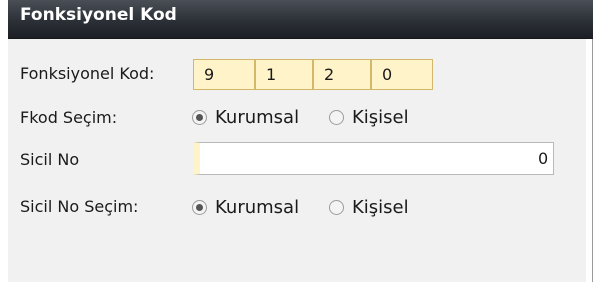 The width and height of the screenshot is (599, 282). What do you see at coordinates (224, 74) in the screenshot?
I see `fkod-digit-1: 9` at bounding box center [224, 74].